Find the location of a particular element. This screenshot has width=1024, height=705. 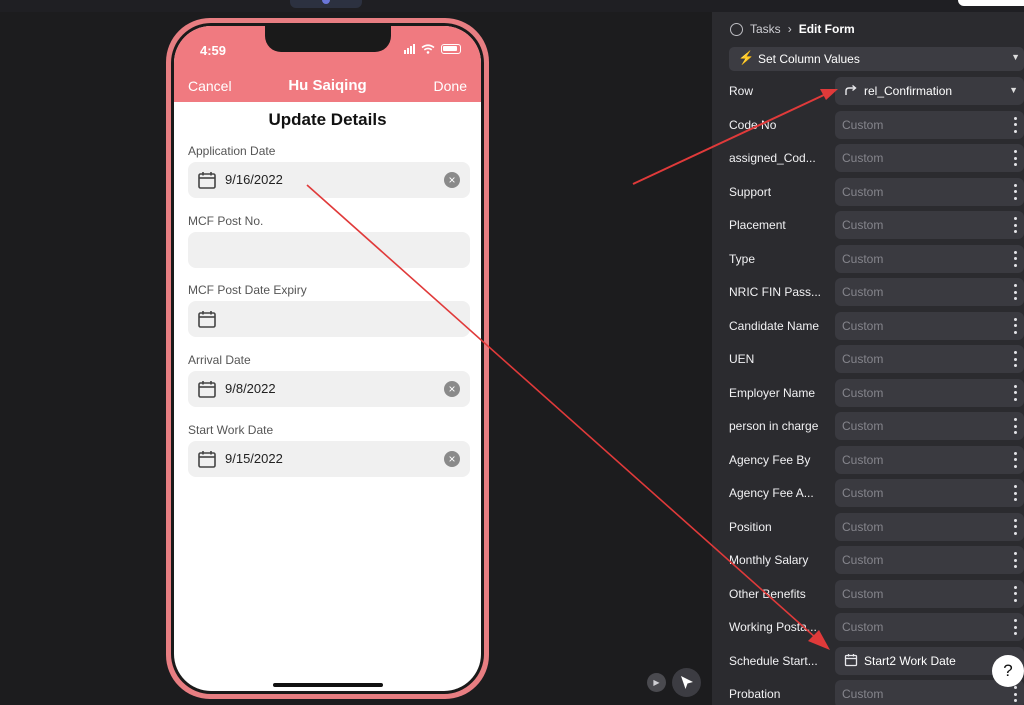

mcf-post-no-input is located at coordinates (329, 250).